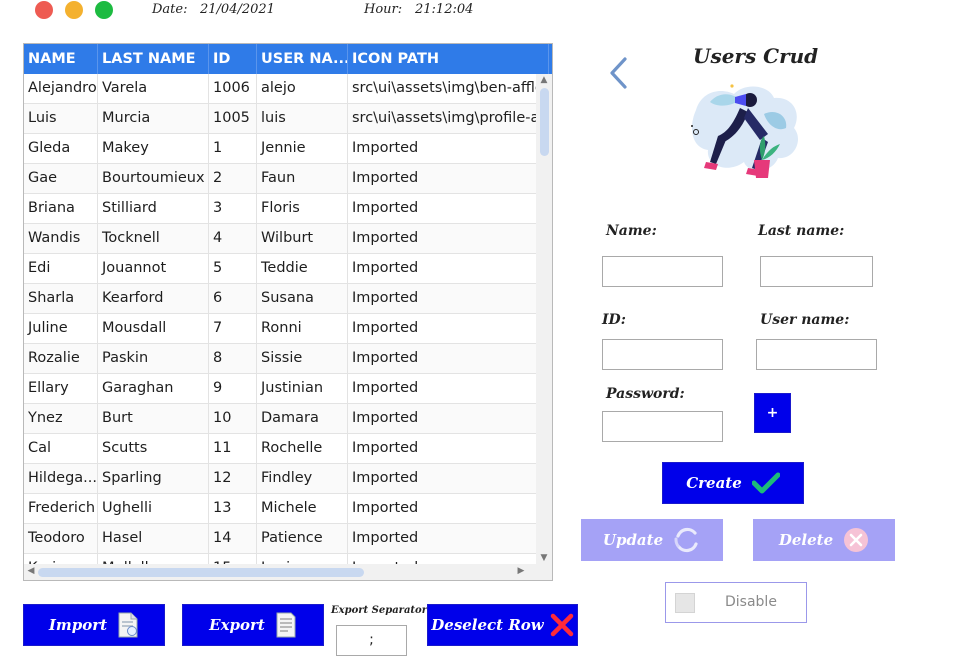  What do you see at coordinates (302, 478) in the screenshot?
I see `user-name-cell: Findley` at bounding box center [302, 478].